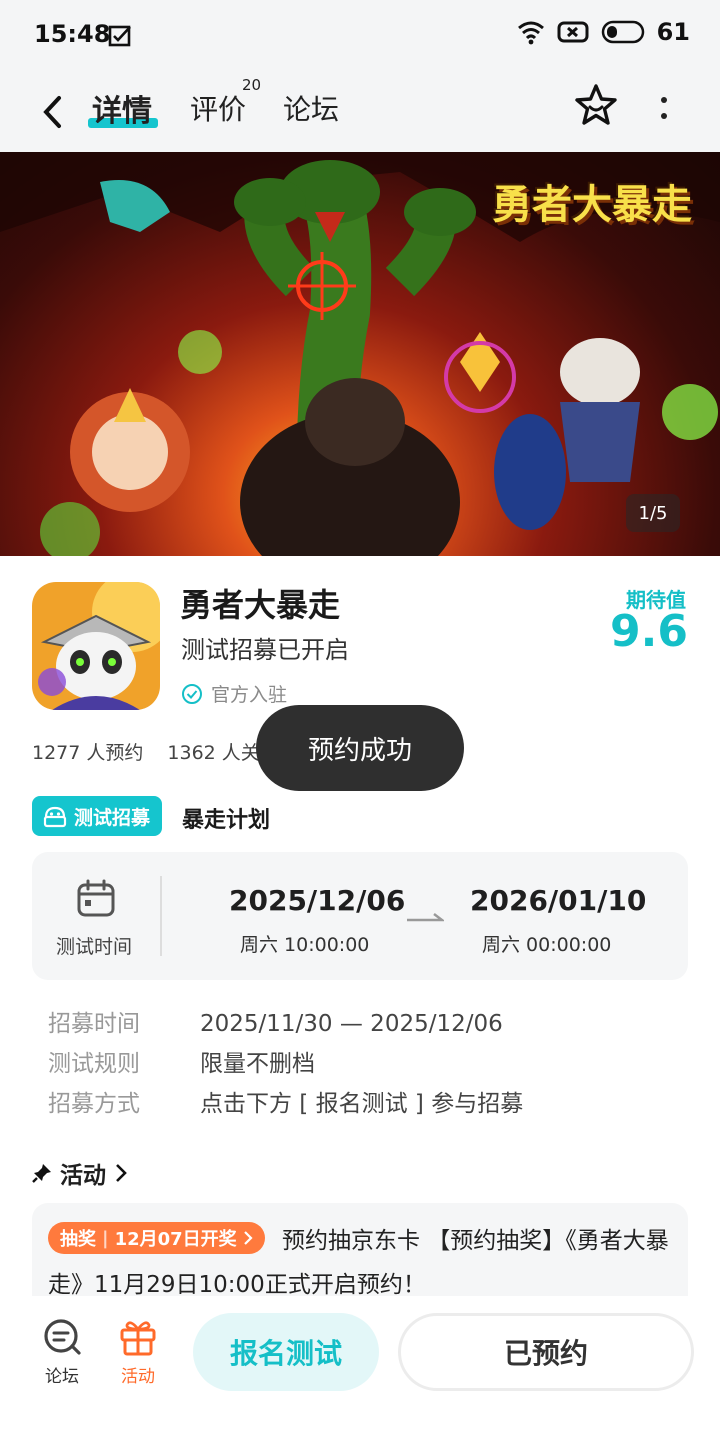  What do you see at coordinates (249, 695) in the screenshot?
I see `official-label: 官方入驻` at bounding box center [249, 695].